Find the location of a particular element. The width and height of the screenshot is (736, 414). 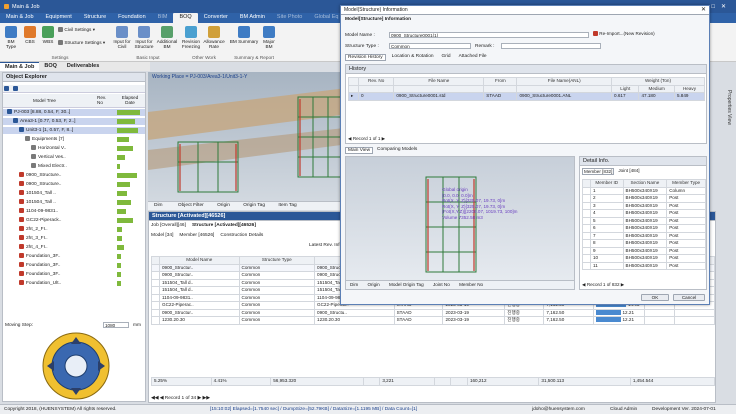

detail-row: 9 BH500x340X19 Post is located at coordinates (644, 250).